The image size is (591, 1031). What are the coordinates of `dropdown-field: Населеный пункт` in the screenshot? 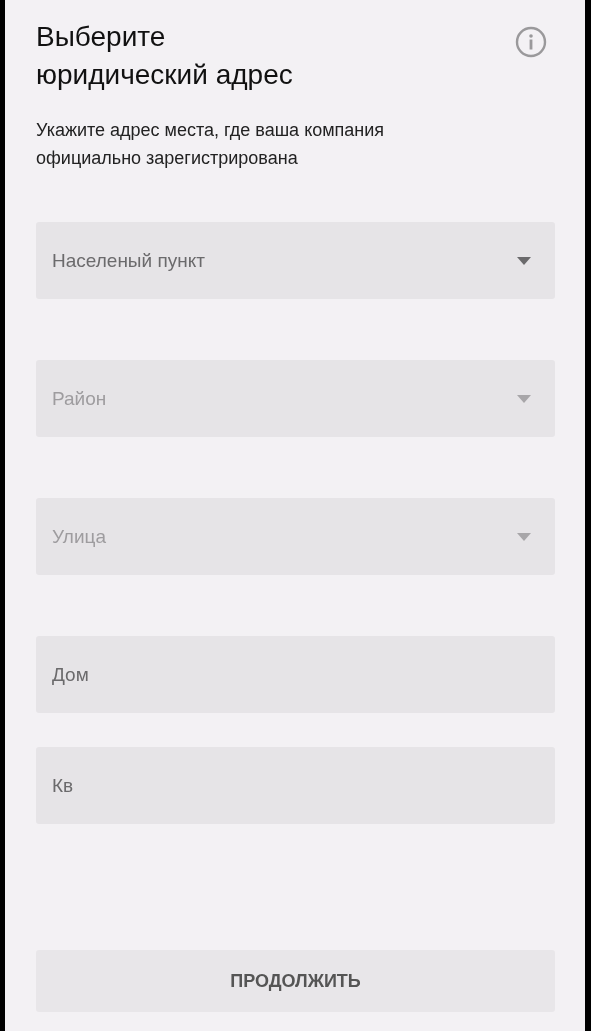 It's located at (295, 260).